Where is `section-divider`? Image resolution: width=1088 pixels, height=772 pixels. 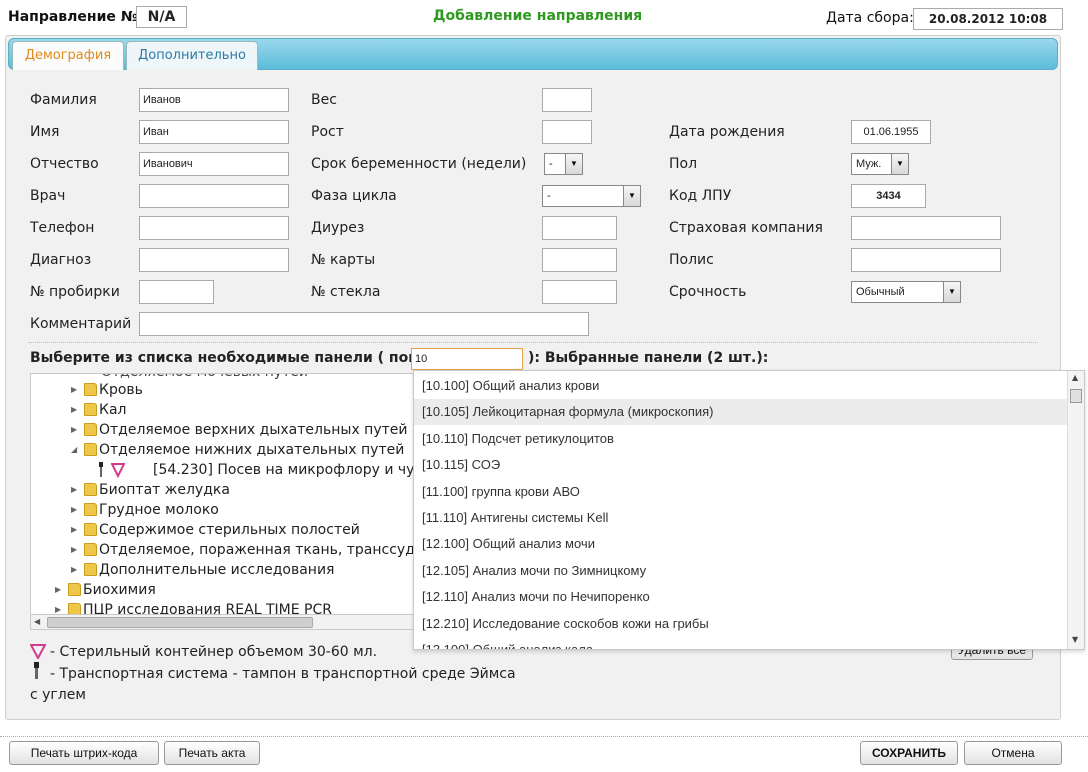
section-divider is located at coordinates (533, 342).